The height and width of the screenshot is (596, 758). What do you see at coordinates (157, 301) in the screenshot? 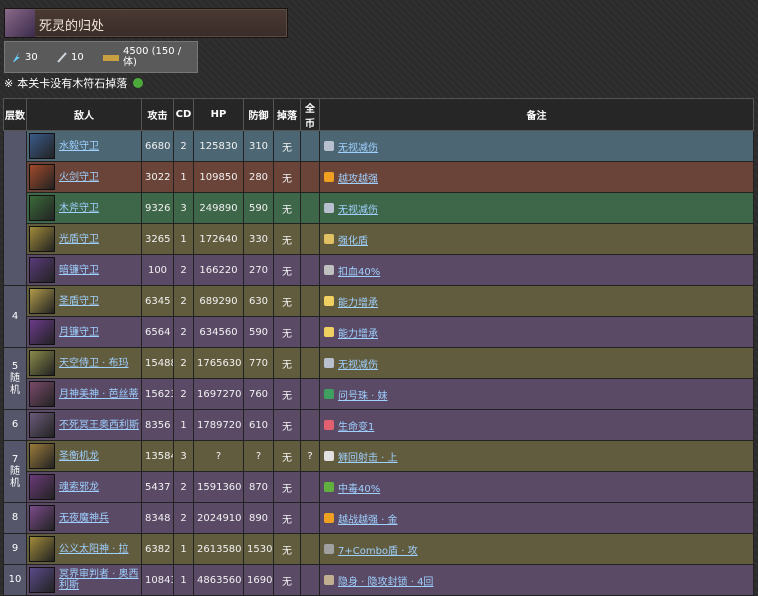
I see `attack-value: 6345` at bounding box center [157, 301].